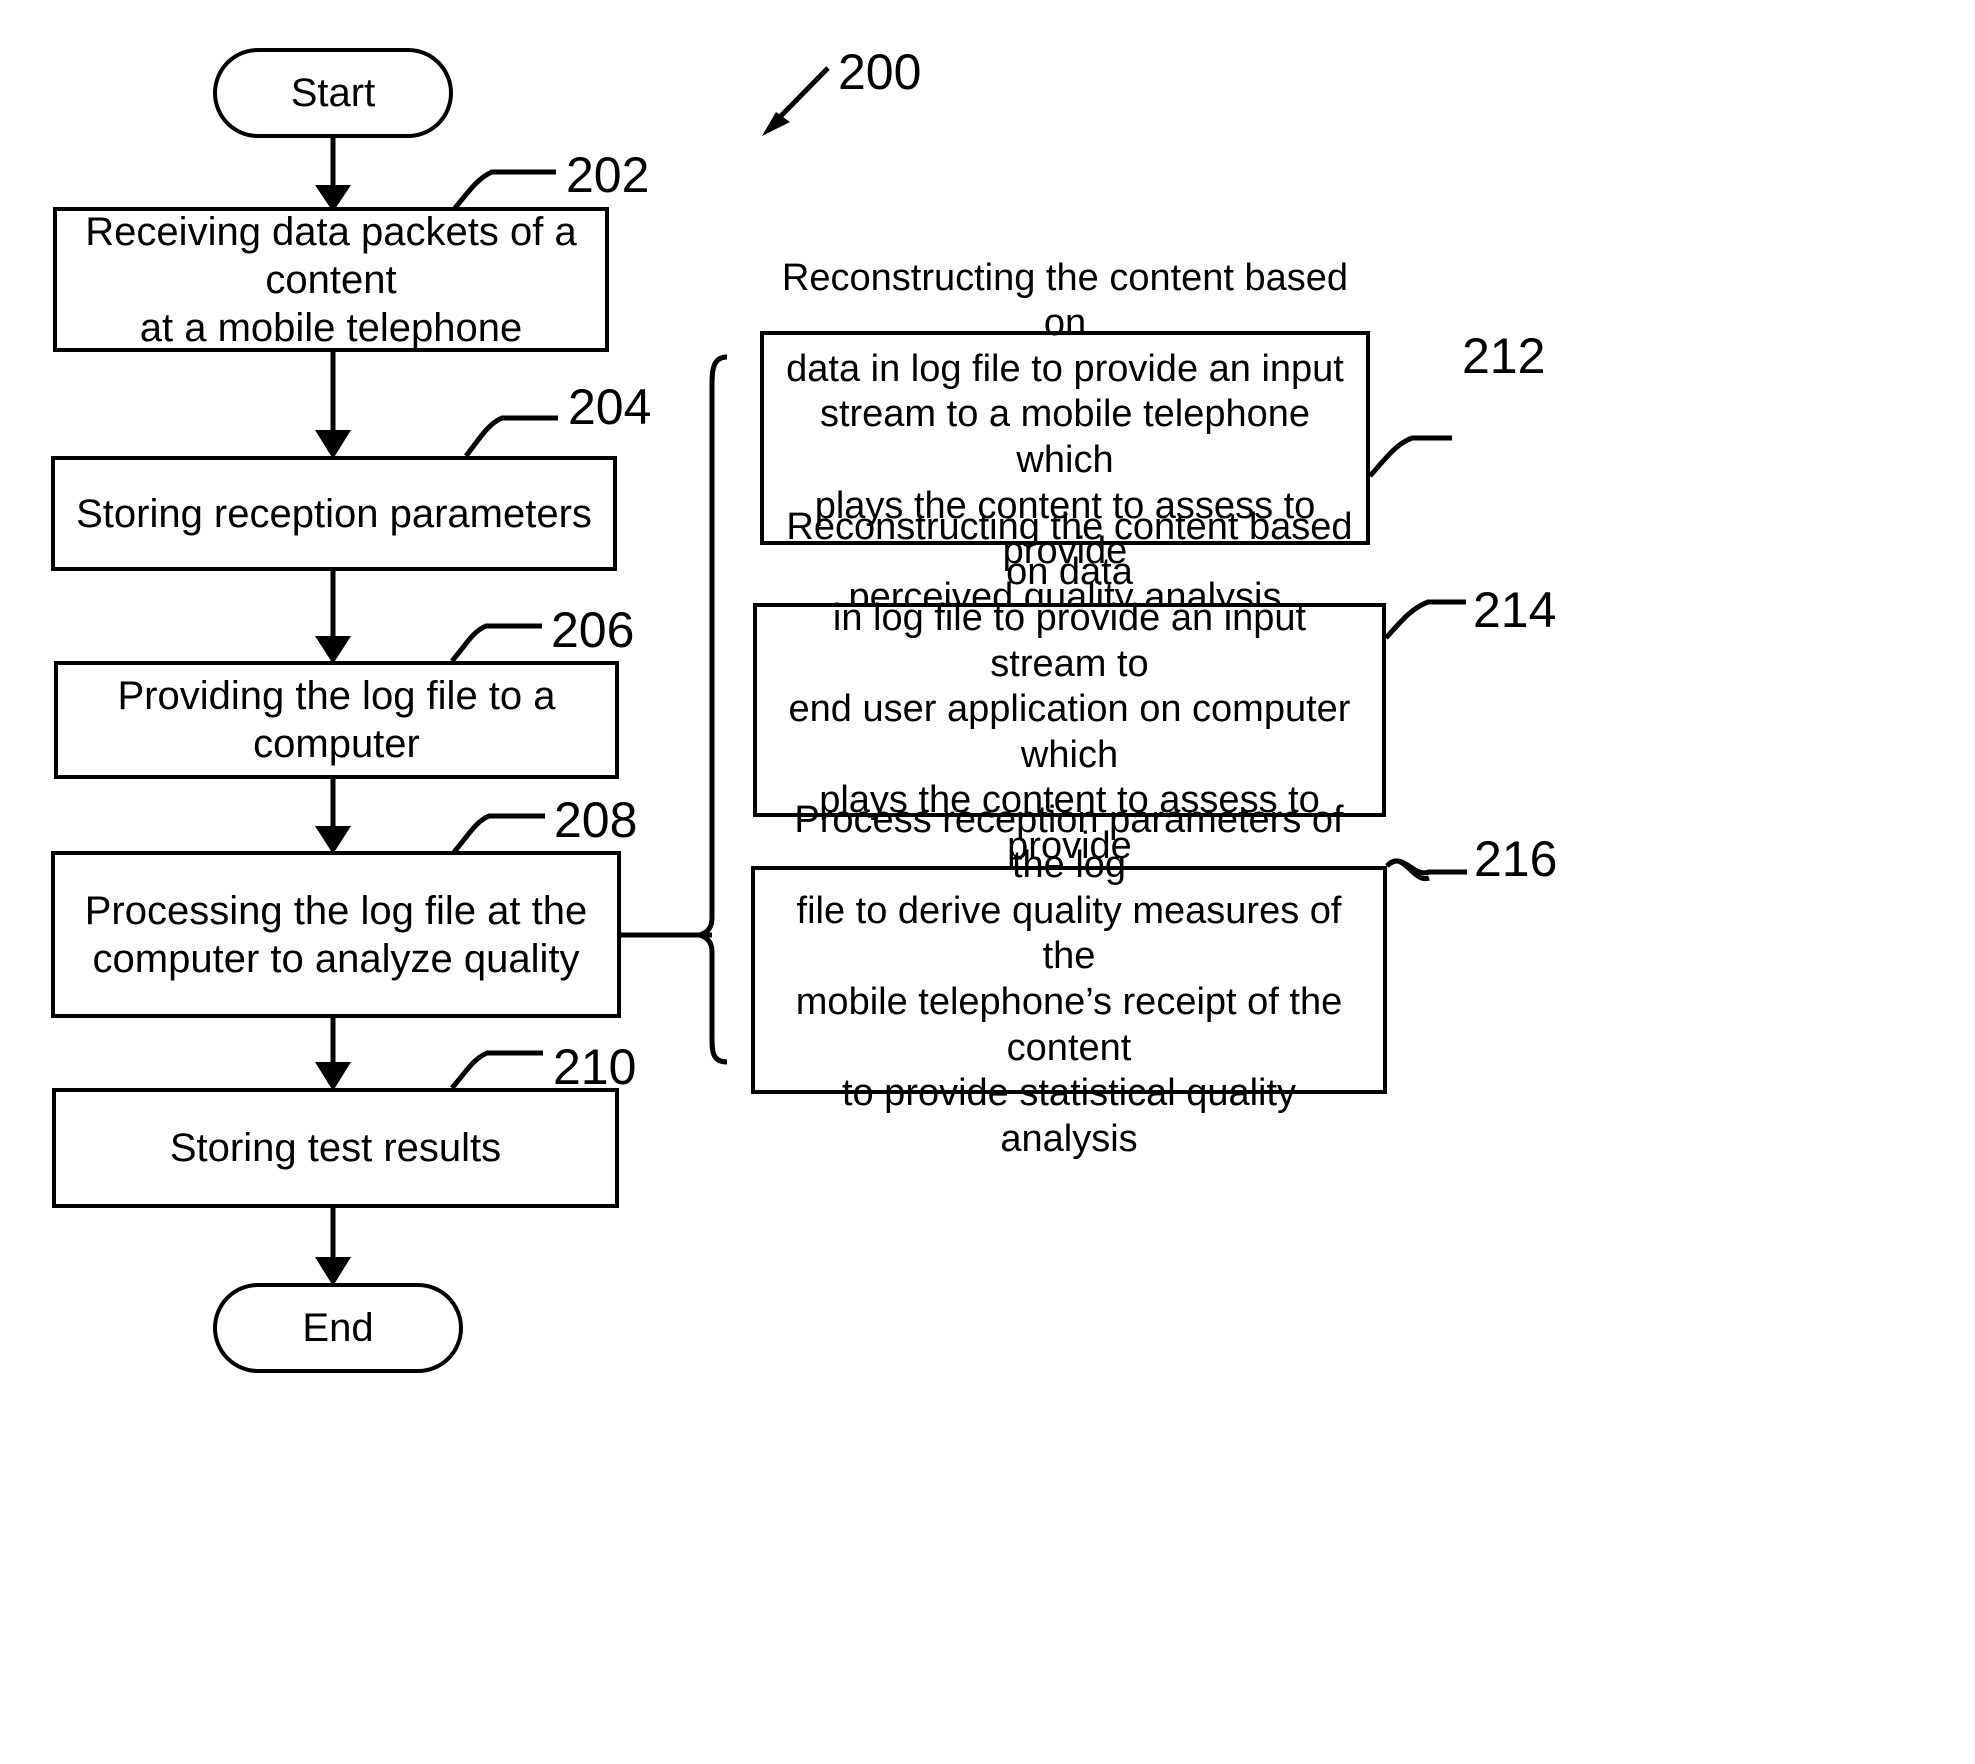  What do you see at coordinates (333, 1247) in the screenshot?
I see `arrow-210-to-end` at bounding box center [333, 1247].